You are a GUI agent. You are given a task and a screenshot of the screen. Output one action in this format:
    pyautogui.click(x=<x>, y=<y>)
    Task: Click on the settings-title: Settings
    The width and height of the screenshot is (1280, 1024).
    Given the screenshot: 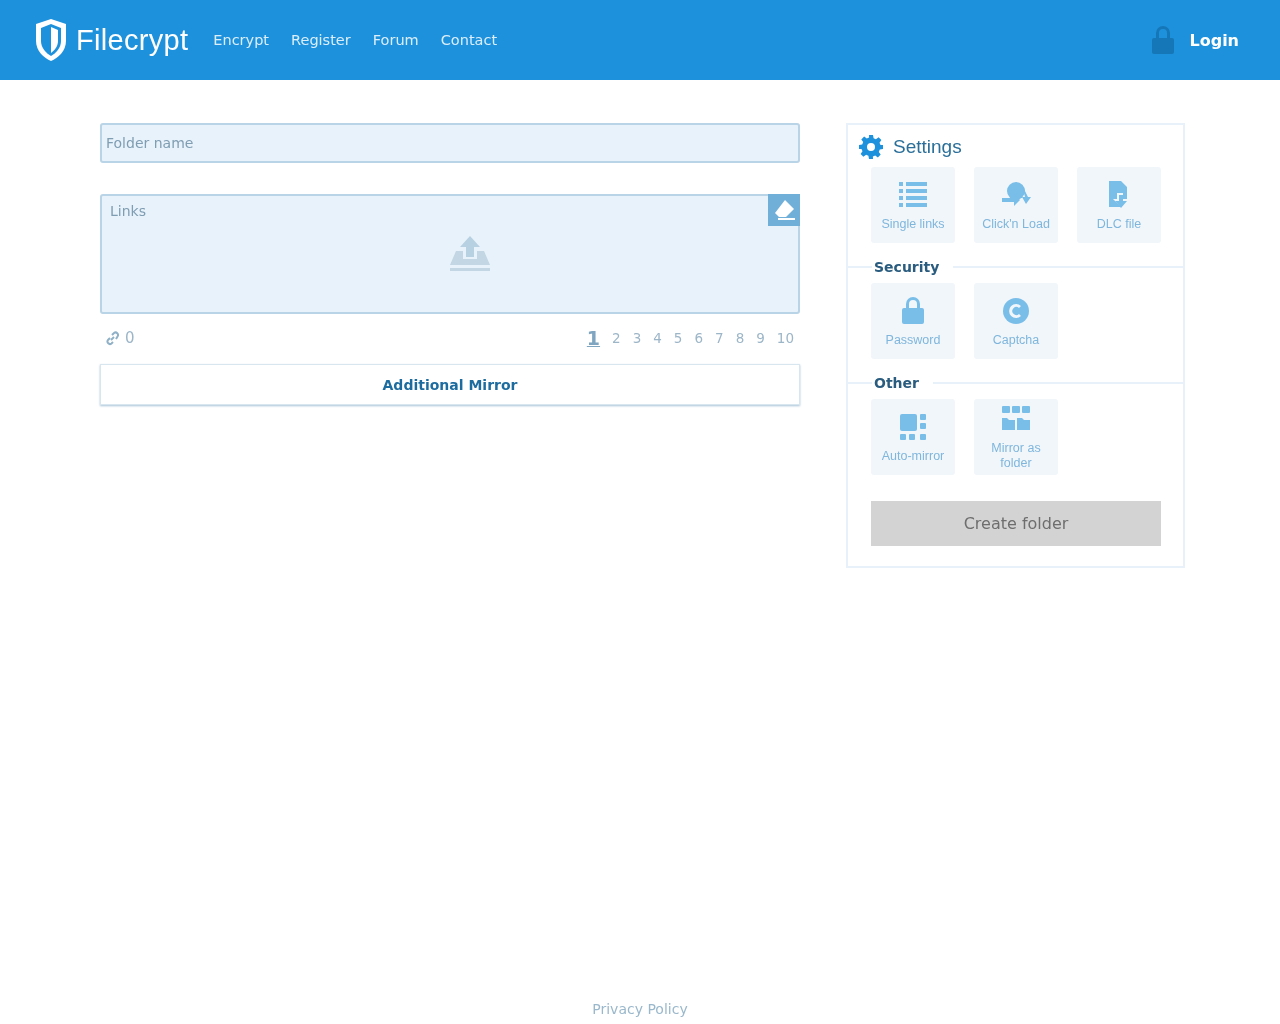 What is the action you would take?
    pyautogui.click(x=927, y=147)
    